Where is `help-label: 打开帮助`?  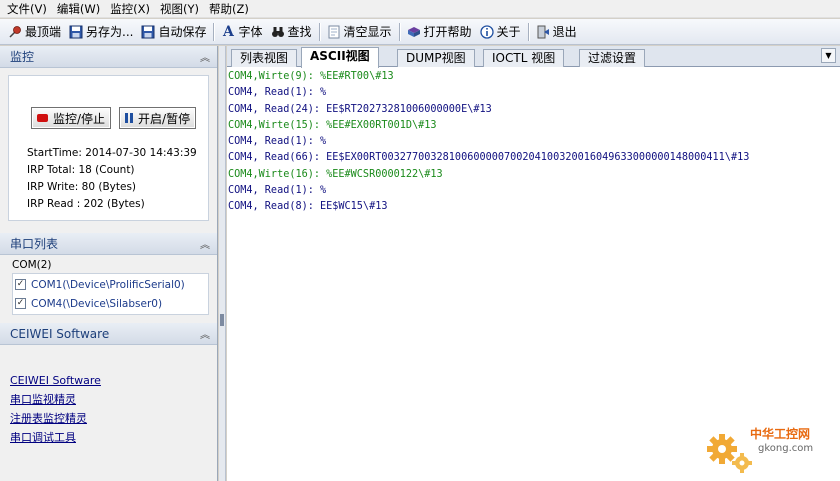 help-label: 打开帮助 is located at coordinates (447, 32).